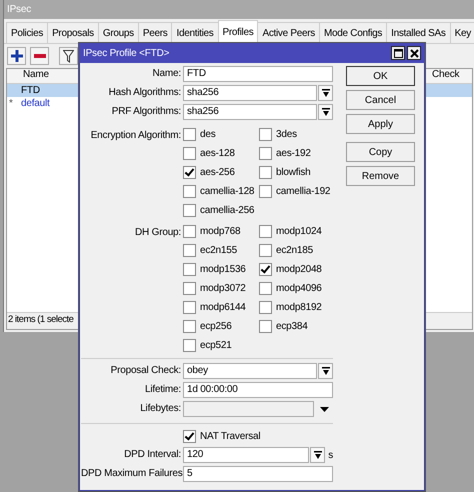 The image size is (474, 492). I want to click on dropdown-field: 120, so click(246, 455).